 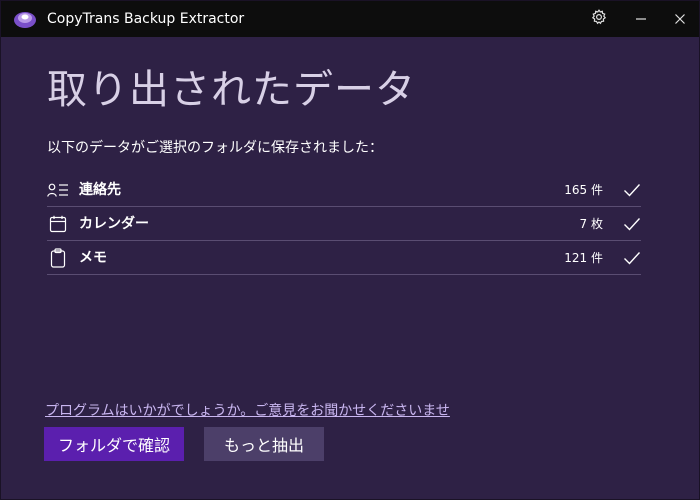 What do you see at coordinates (344, 258) in the screenshot?
I see `list-item-notes: メモ 121 件` at bounding box center [344, 258].